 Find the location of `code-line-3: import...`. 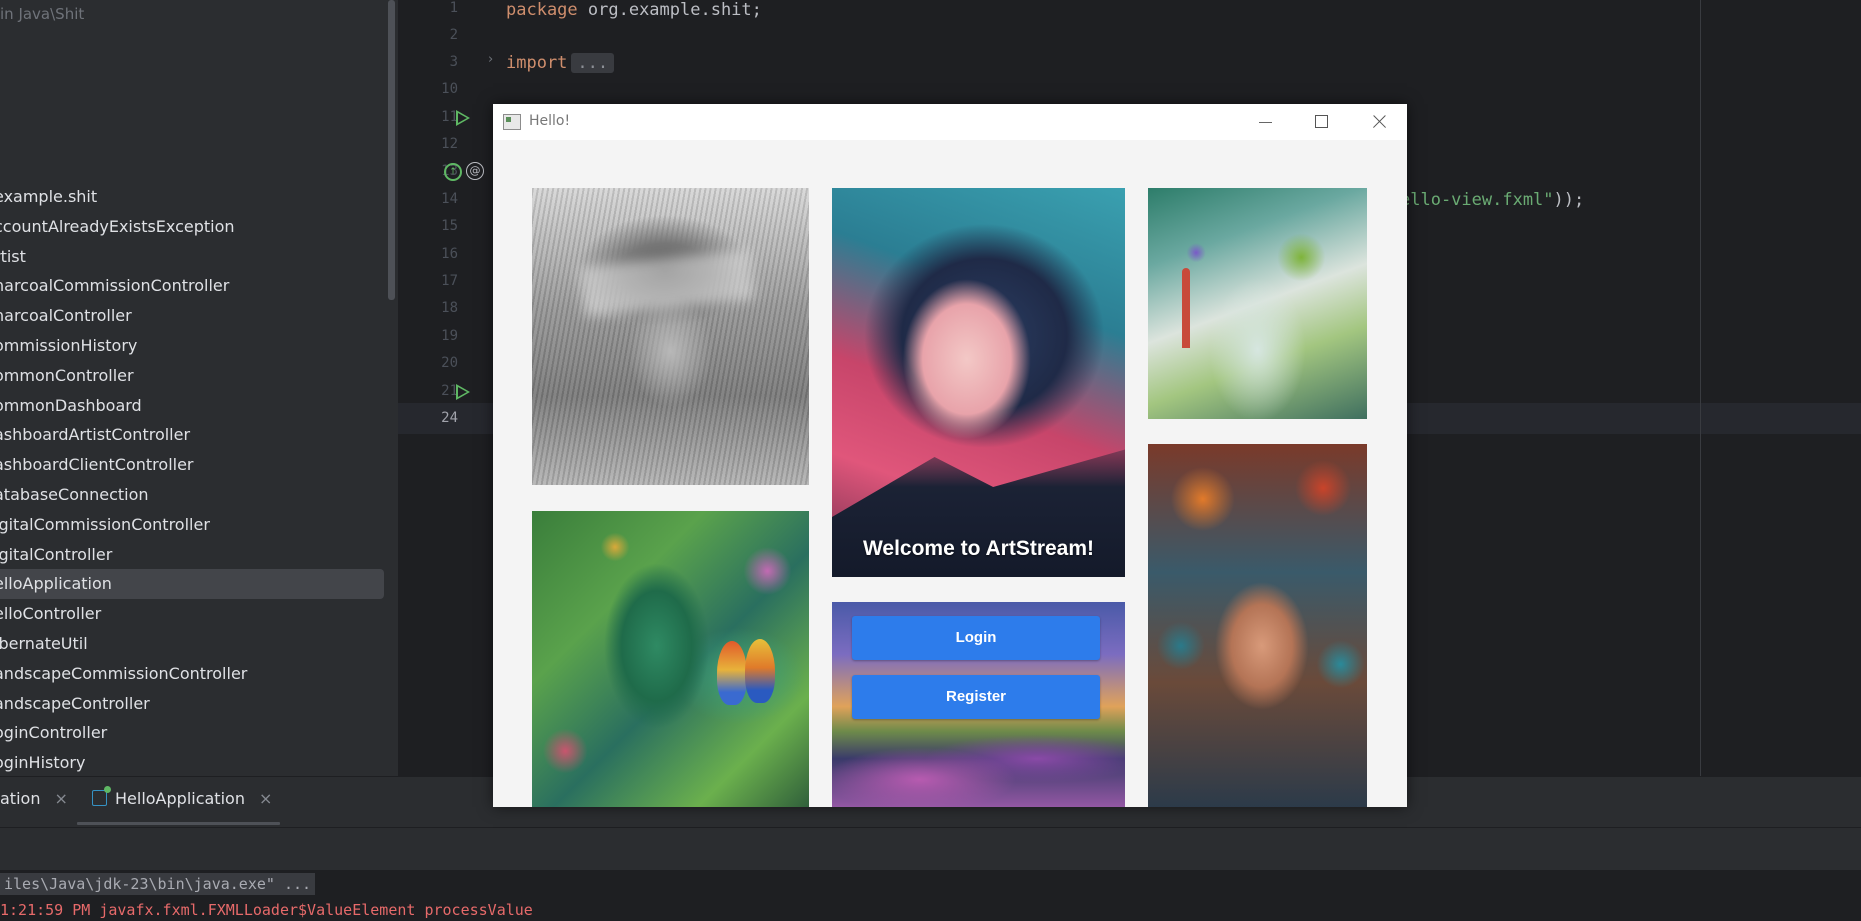

code-line-3: import... is located at coordinates (560, 63).